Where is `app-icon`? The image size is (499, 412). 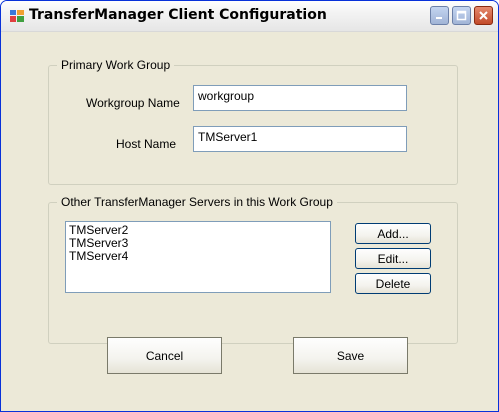 app-icon is located at coordinates (17, 16).